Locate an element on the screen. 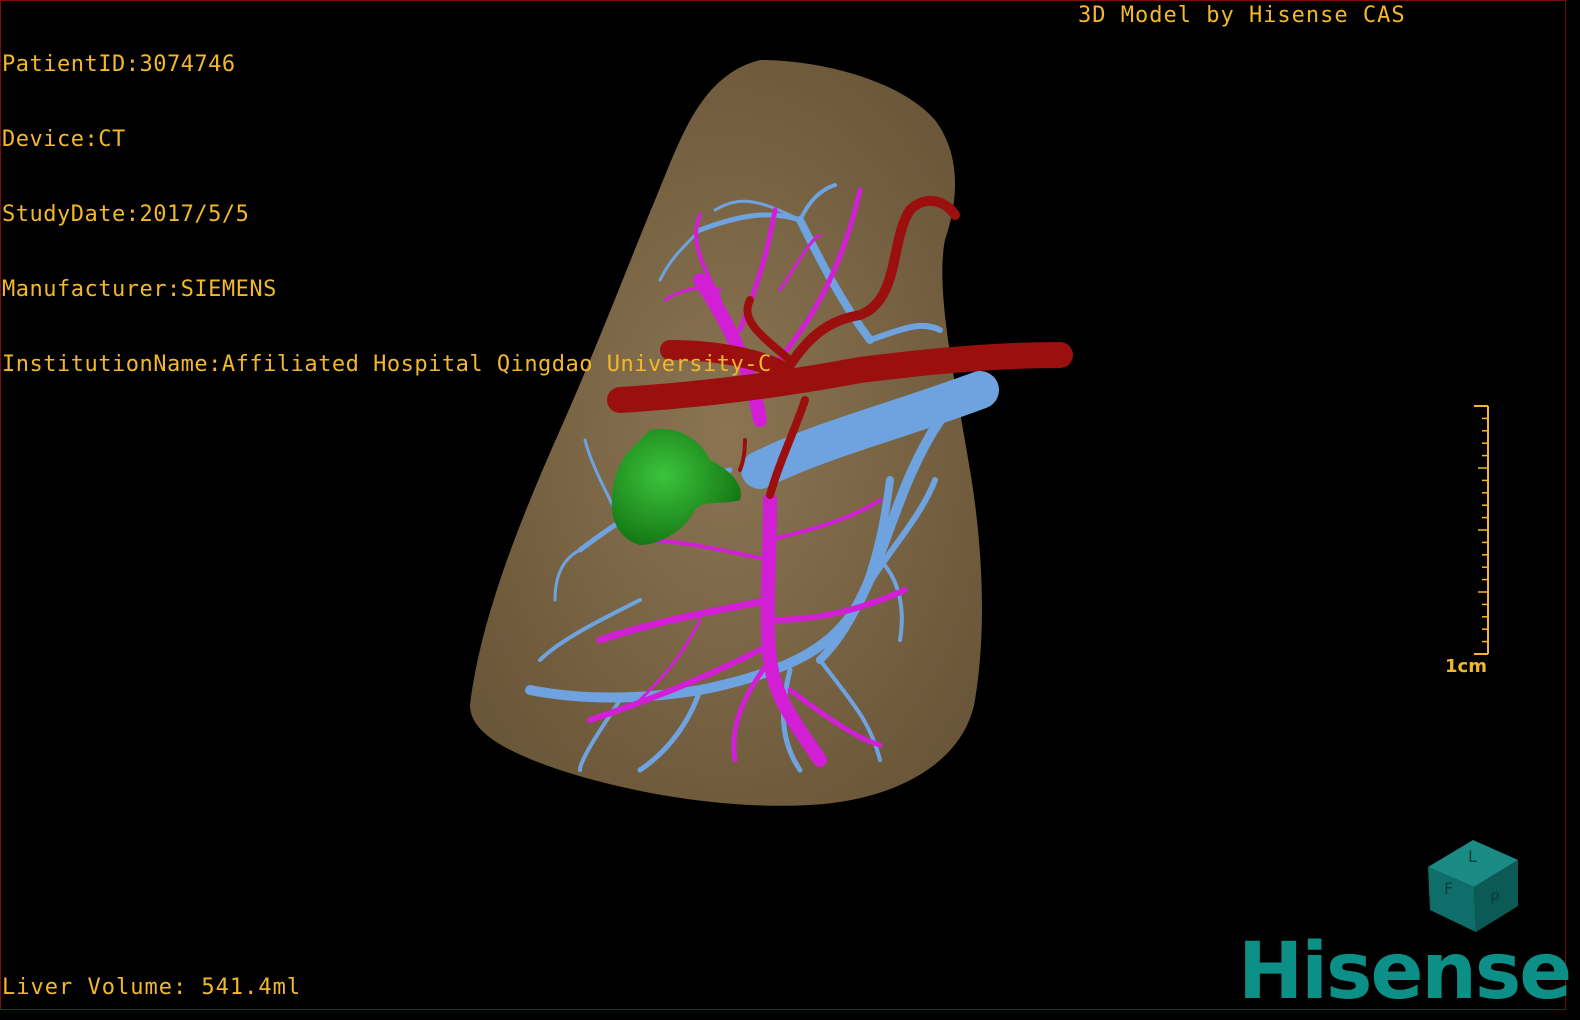 The width and height of the screenshot is (1580, 1020). study-date-text: StudyDate:2017/5/5 is located at coordinates (126, 214).